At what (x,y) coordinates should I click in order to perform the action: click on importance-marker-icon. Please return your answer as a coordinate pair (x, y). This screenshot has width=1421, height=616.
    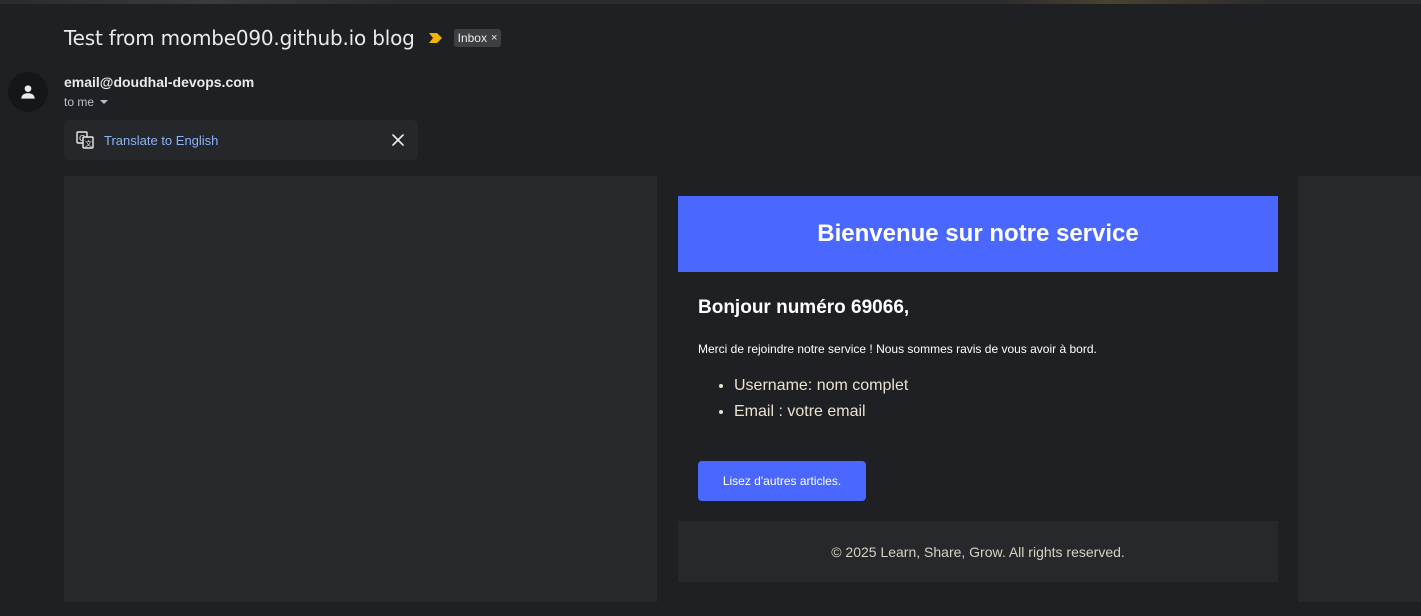
    Looking at the image, I should click on (435, 38).